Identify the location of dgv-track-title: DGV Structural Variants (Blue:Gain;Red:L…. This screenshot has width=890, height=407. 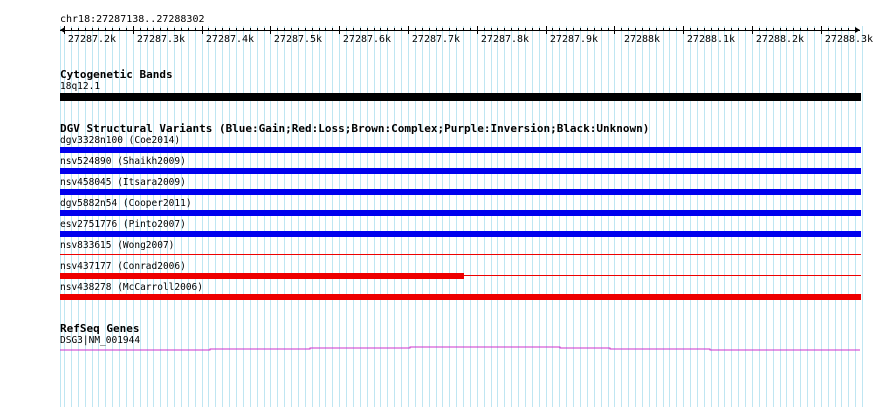
(355, 128).